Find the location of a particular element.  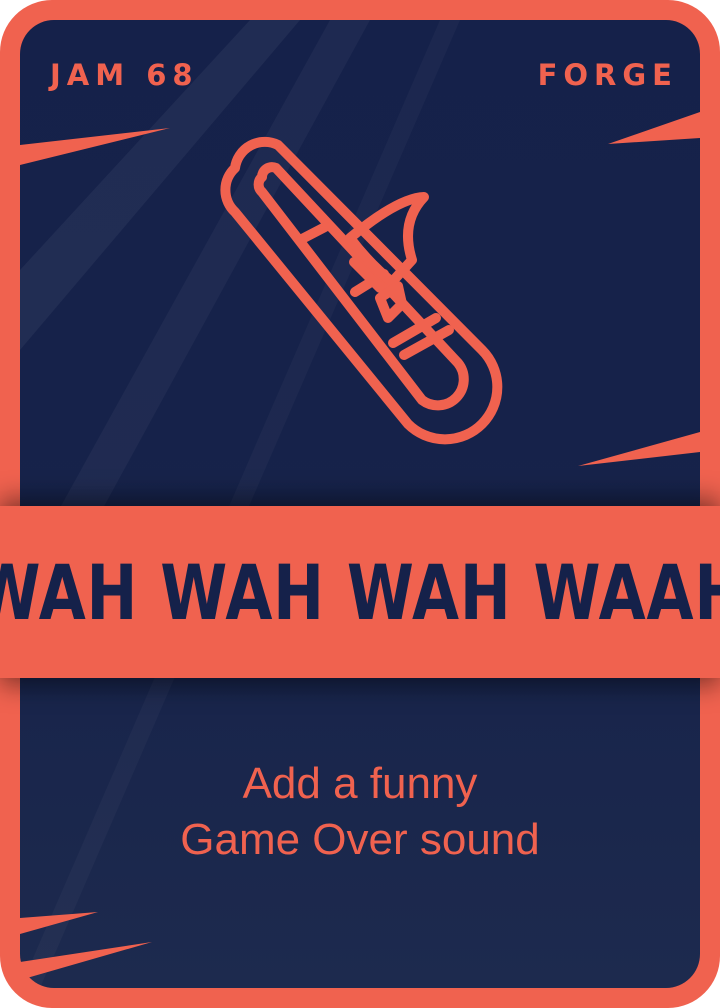

description-line-2: Game Over sound is located at coordinates (360, 839).